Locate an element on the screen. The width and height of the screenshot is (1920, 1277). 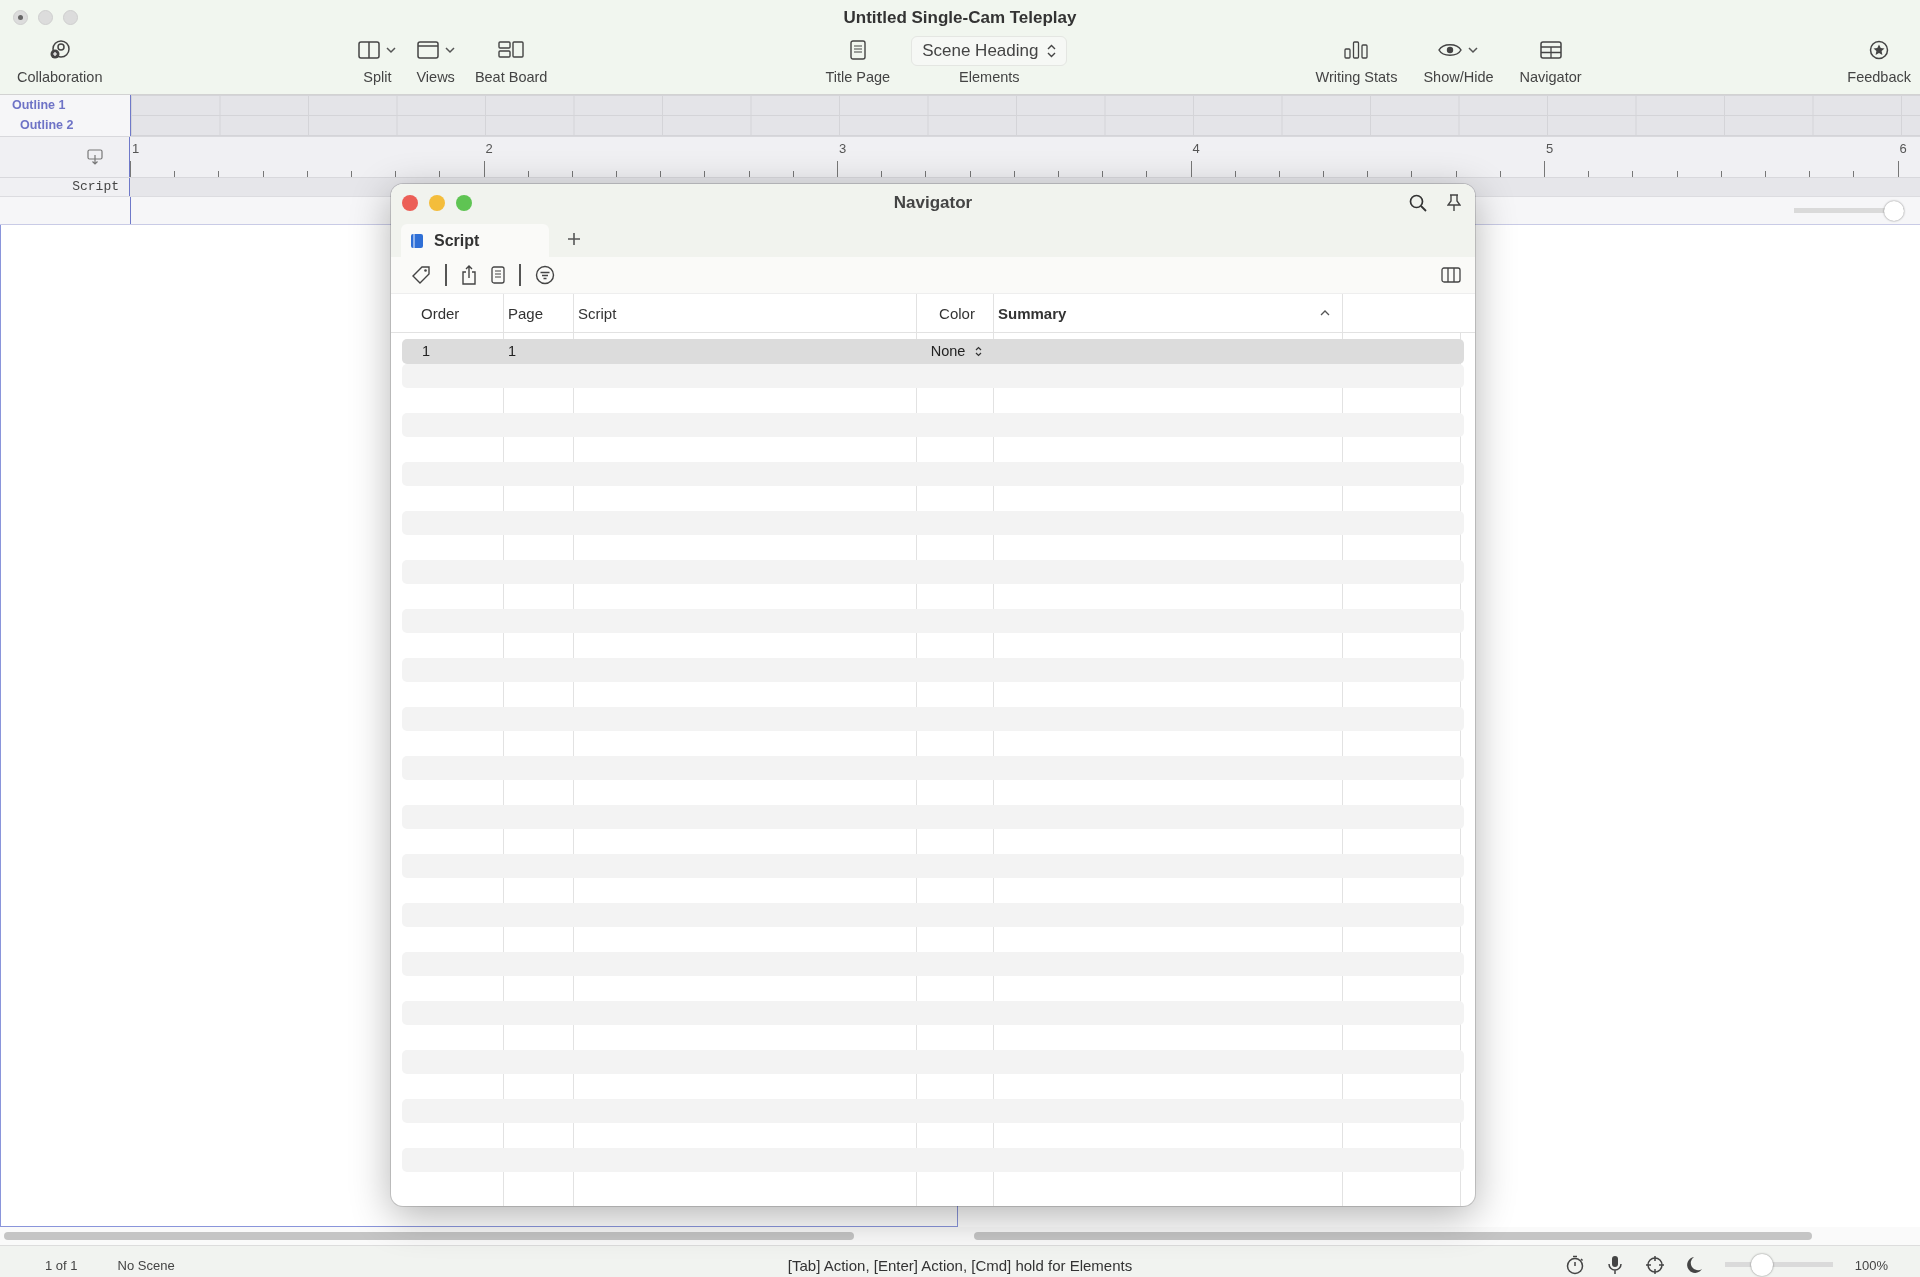
timer-icon is located at coordinates (1574, 1265).